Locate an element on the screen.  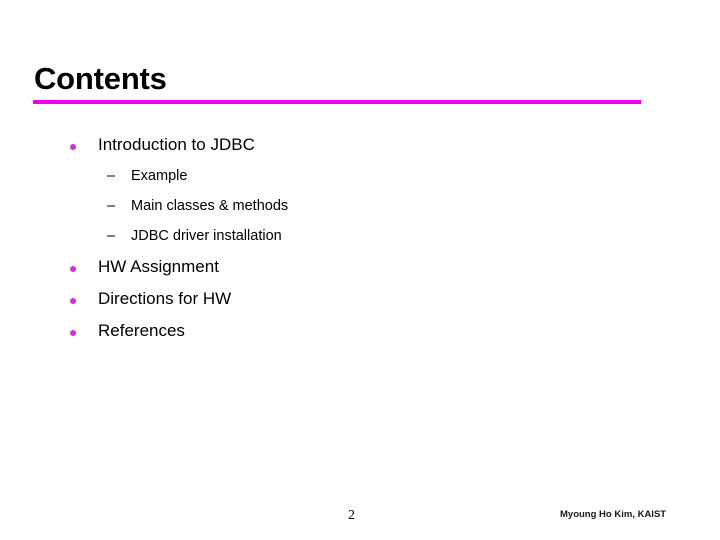
list-item-label: Introduction to JDBC is located at coordinates (176, 144).